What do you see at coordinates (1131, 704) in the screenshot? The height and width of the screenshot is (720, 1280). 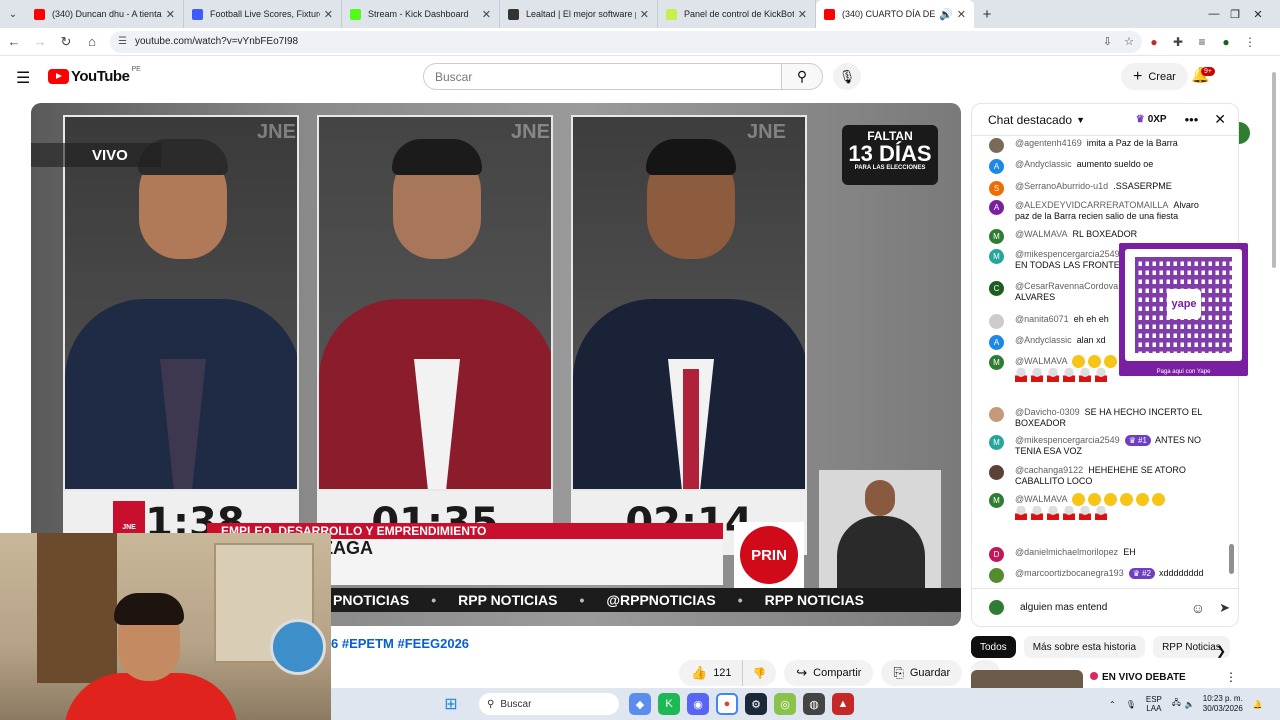 I see `tray-app-icon: 🎙` at bounding box center [1131, 704].